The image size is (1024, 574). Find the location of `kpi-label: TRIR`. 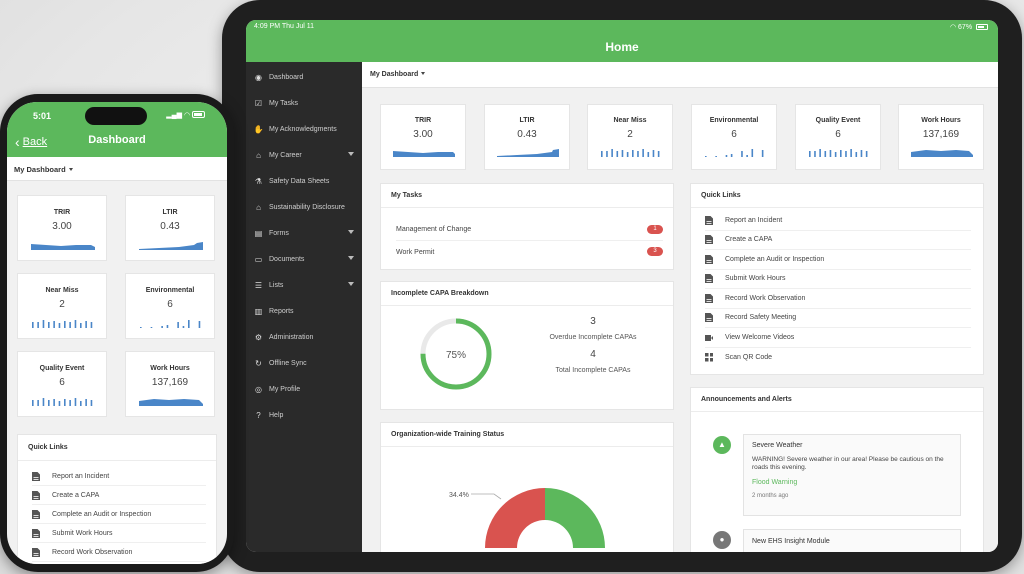

kpi-label: TRIR is located at coordinates (62, 212).